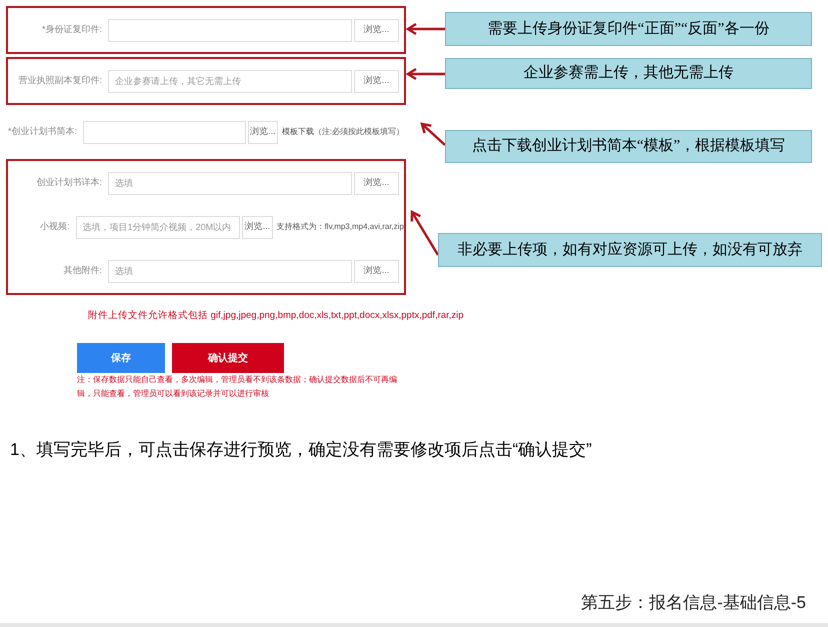 This screenshot has height=627, width=828. Describe the element at coordinates (71, 29) in the screenshot. I see `field-label: *身份证复印件:` at that location.